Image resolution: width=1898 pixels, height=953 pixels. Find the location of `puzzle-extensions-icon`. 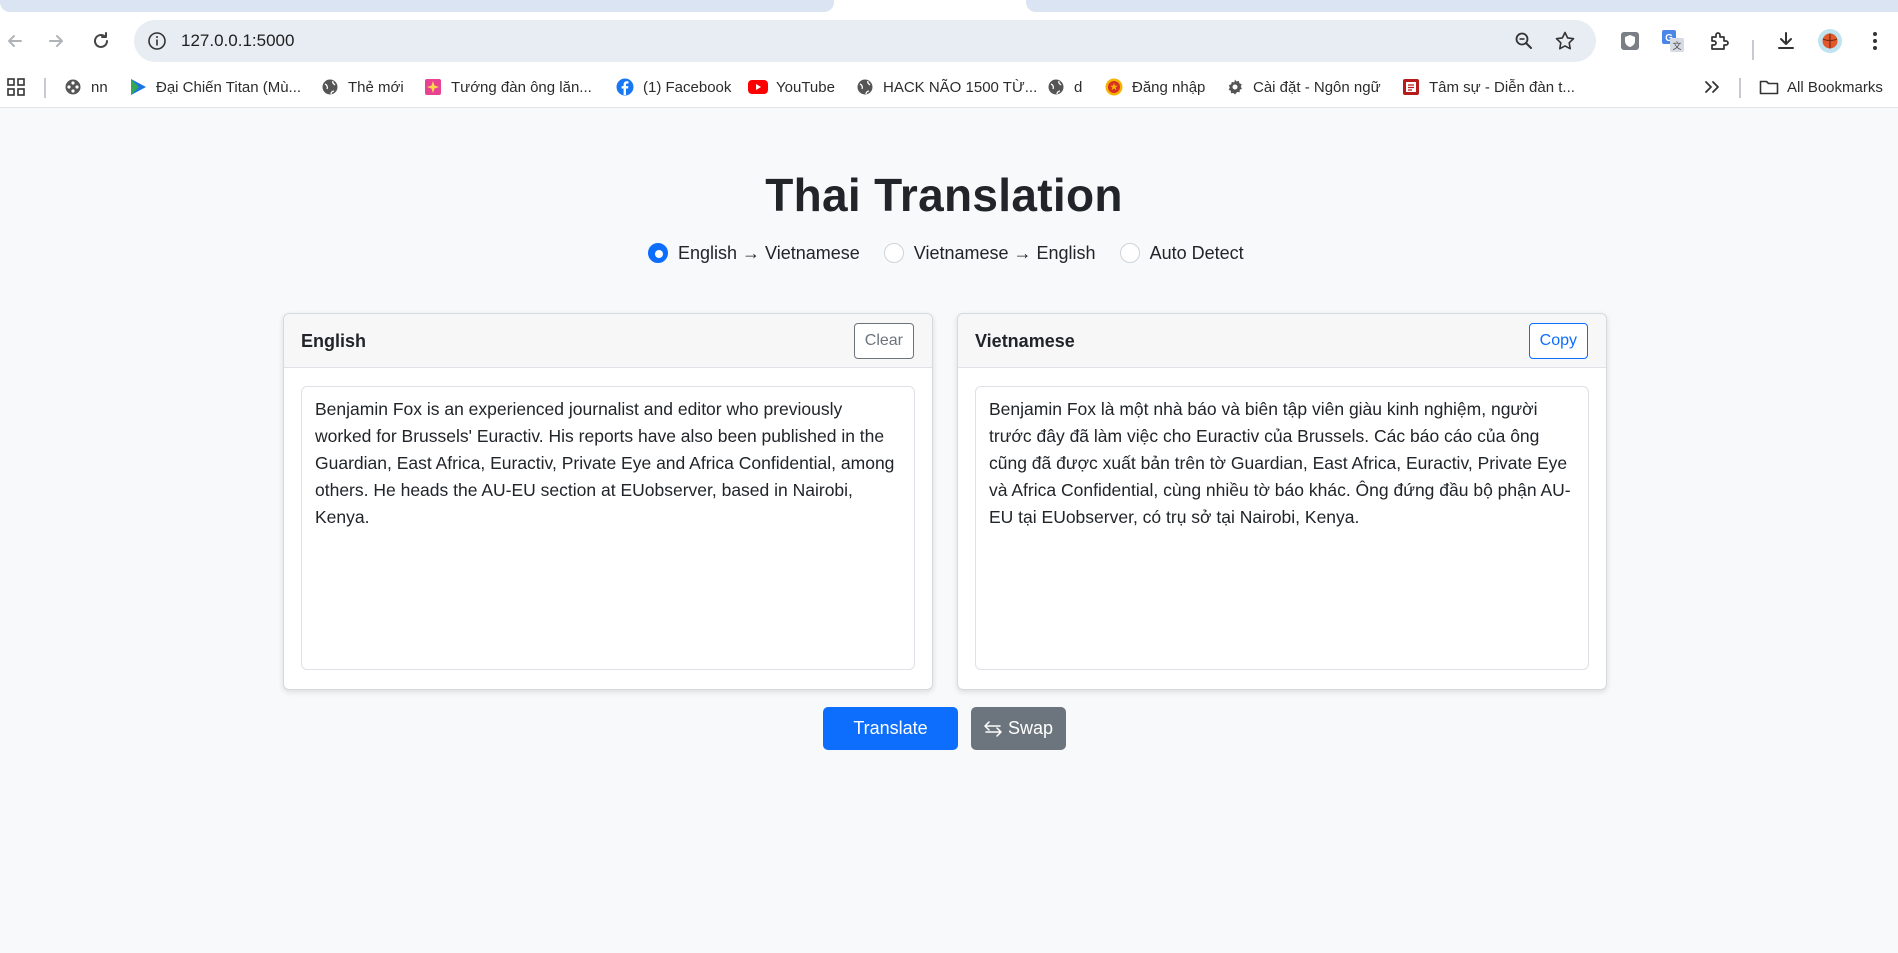

puzzle-extensions-icon is located at coordinates (1719, 41).